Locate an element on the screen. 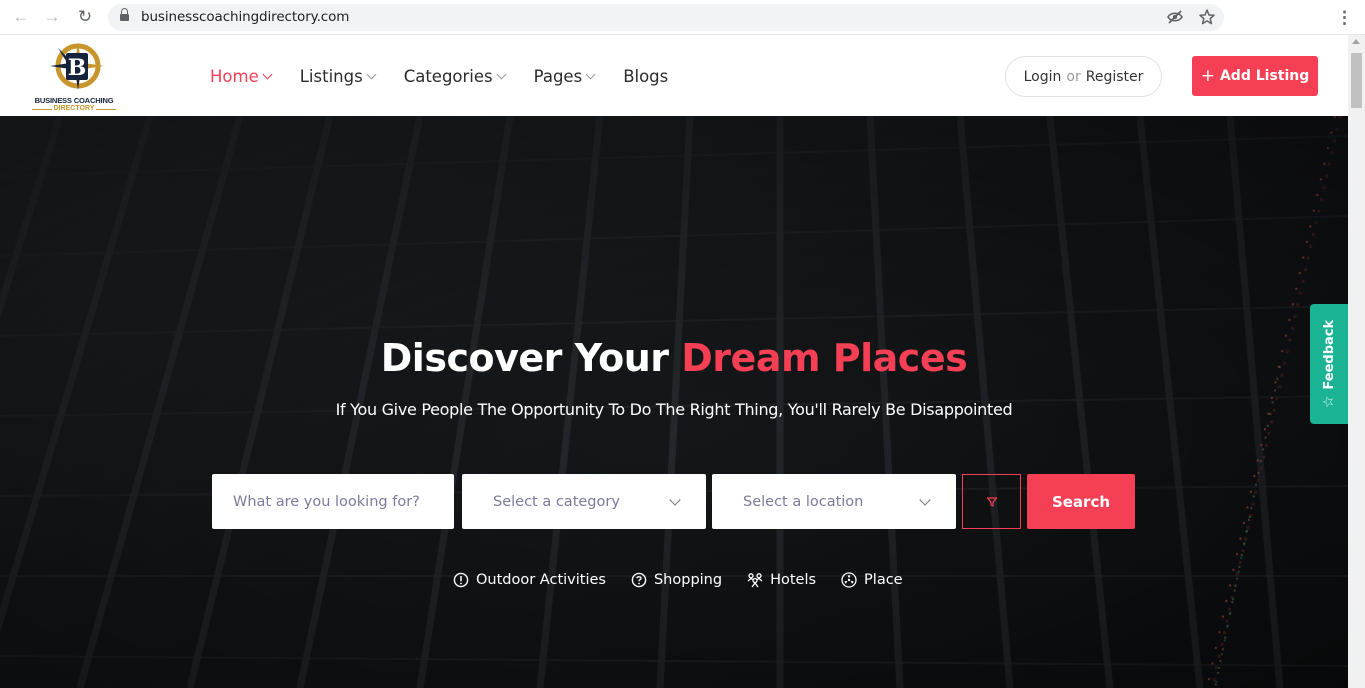 The height and width of the screenshot is (688, 1365). eye-slash-icon is located at coordinates (1175, 18).